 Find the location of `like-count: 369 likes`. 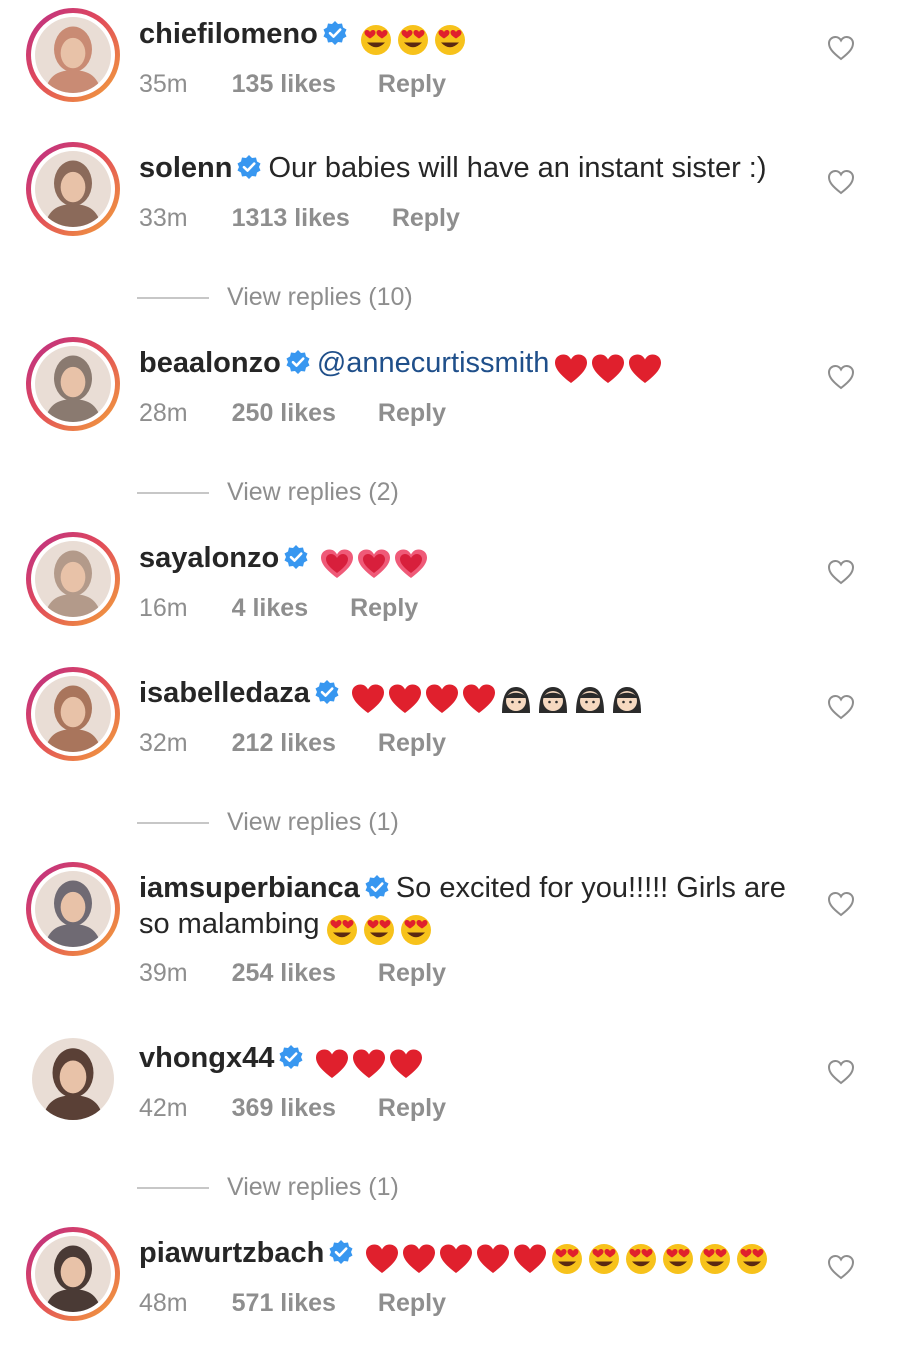

like-count: 369 likes is located at coordinates (284, 1108).